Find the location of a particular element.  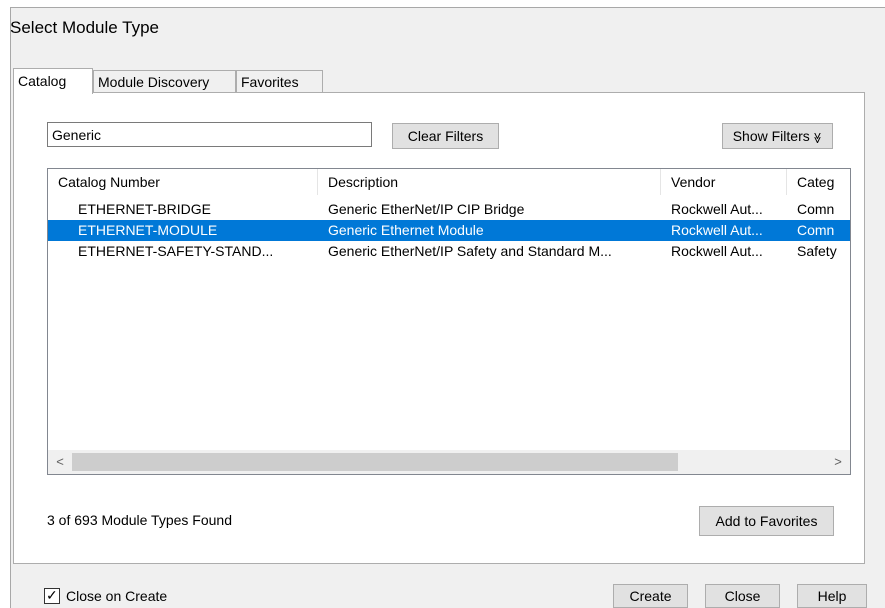

help-button: Help is located at coordinates (832, 596).